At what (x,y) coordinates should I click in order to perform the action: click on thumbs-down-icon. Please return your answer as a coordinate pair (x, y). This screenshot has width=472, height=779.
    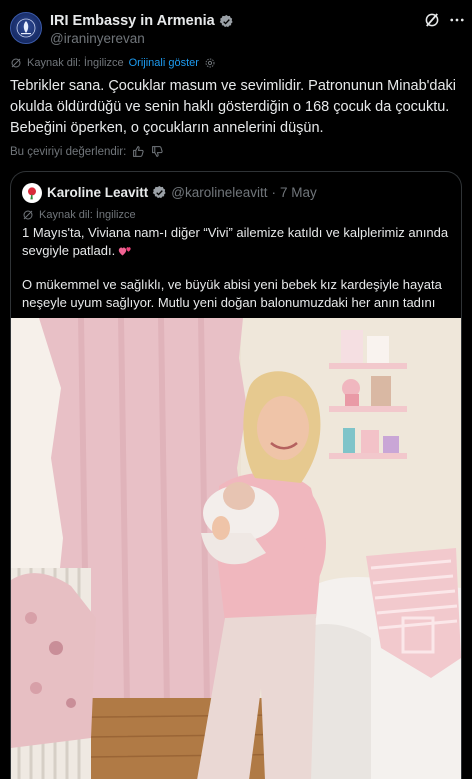
    Looking at the image, I should click on (157, 151).